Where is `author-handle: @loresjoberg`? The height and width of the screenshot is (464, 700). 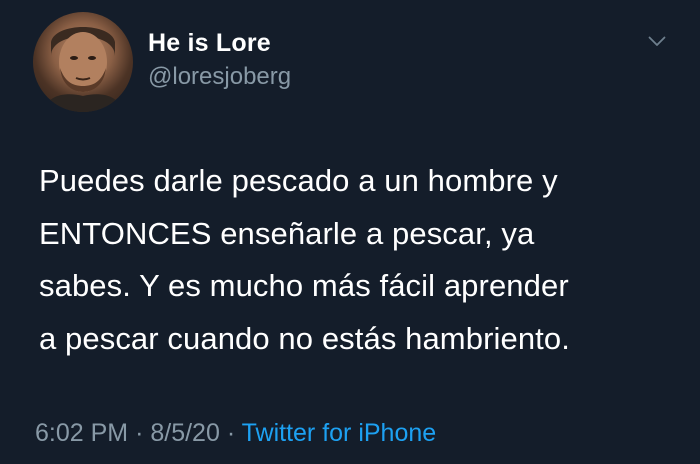
author-handle: @loresjoberg is located at coordinates (219, 77).